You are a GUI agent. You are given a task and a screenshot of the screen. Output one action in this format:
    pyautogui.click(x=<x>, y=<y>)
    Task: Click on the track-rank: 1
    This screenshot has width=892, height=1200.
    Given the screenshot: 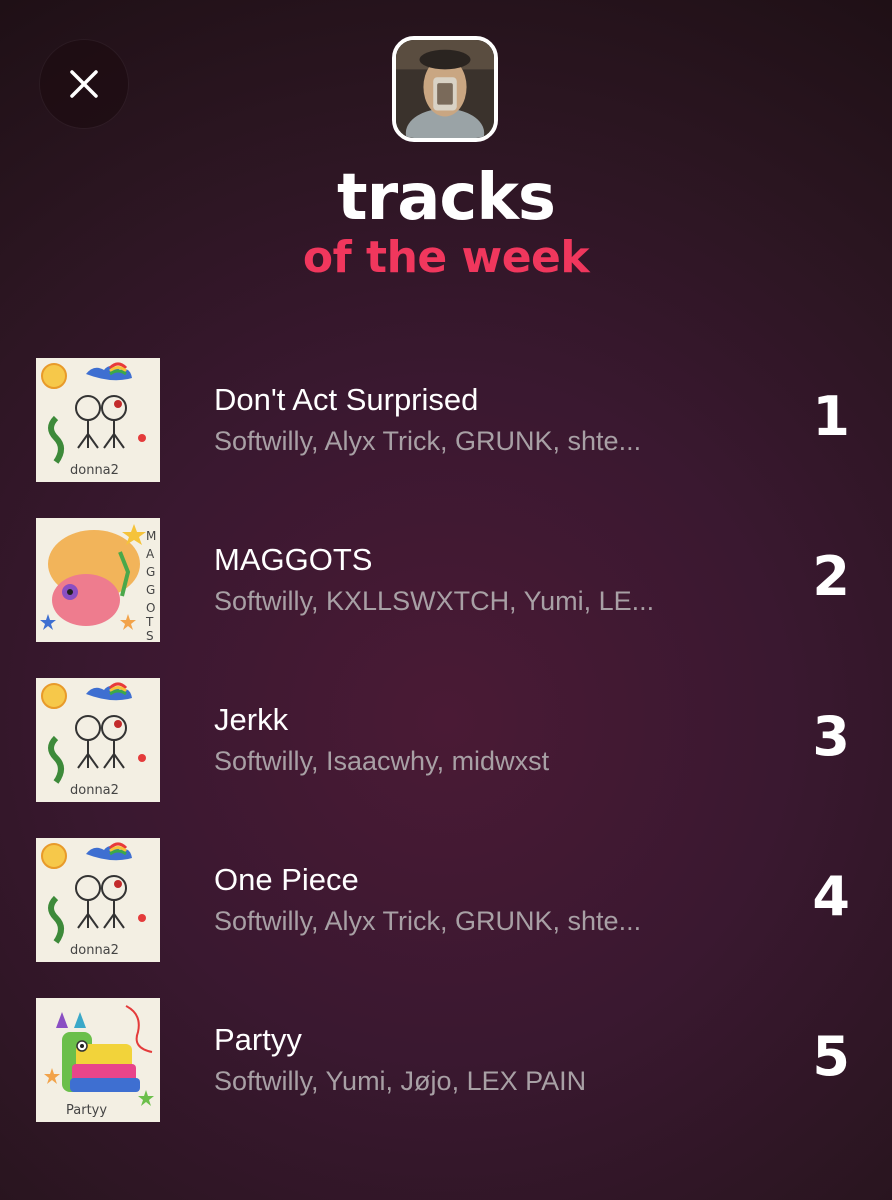 What is the action you would take?
    pyautogui.click(x=831, y=416)
    